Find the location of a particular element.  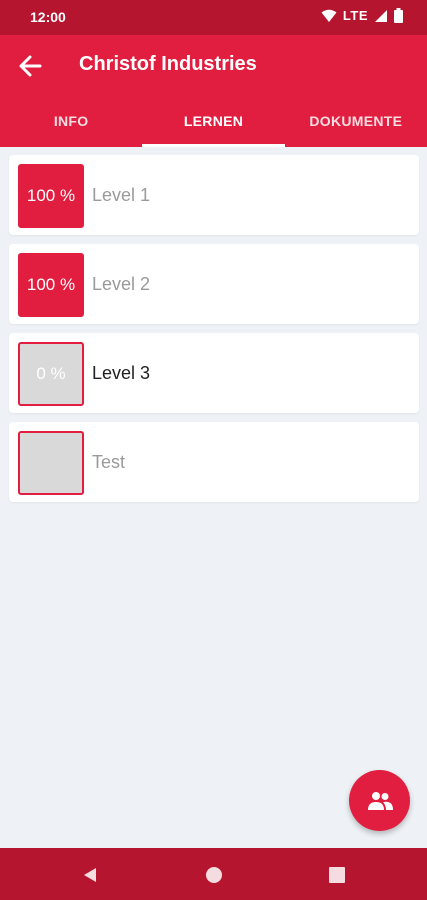

square-recents-icon is located at coordinates (337, 875).